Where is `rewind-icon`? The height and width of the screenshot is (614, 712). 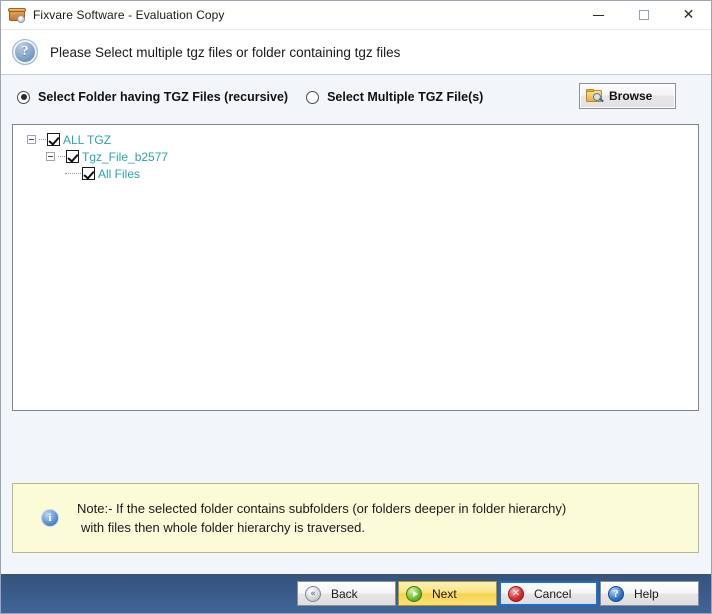 rewind-icon is located at coordinates (313, 593).